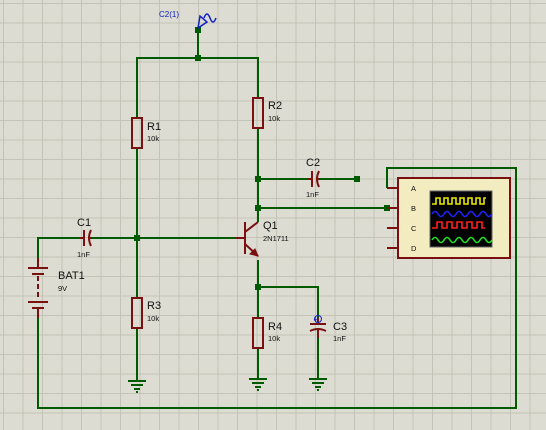 The image size is (546, 430). Describe the element at coordinates (146, 313) in the screenshot. I see `resistor-r3: R3 10k` at that location.